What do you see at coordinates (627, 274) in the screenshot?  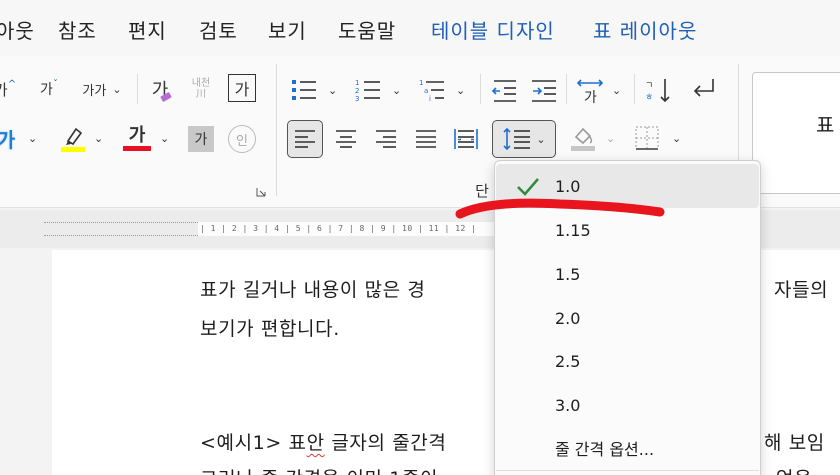 I see `line-spacing-option-1-5: 1.5` at bounding box center [627, 274].